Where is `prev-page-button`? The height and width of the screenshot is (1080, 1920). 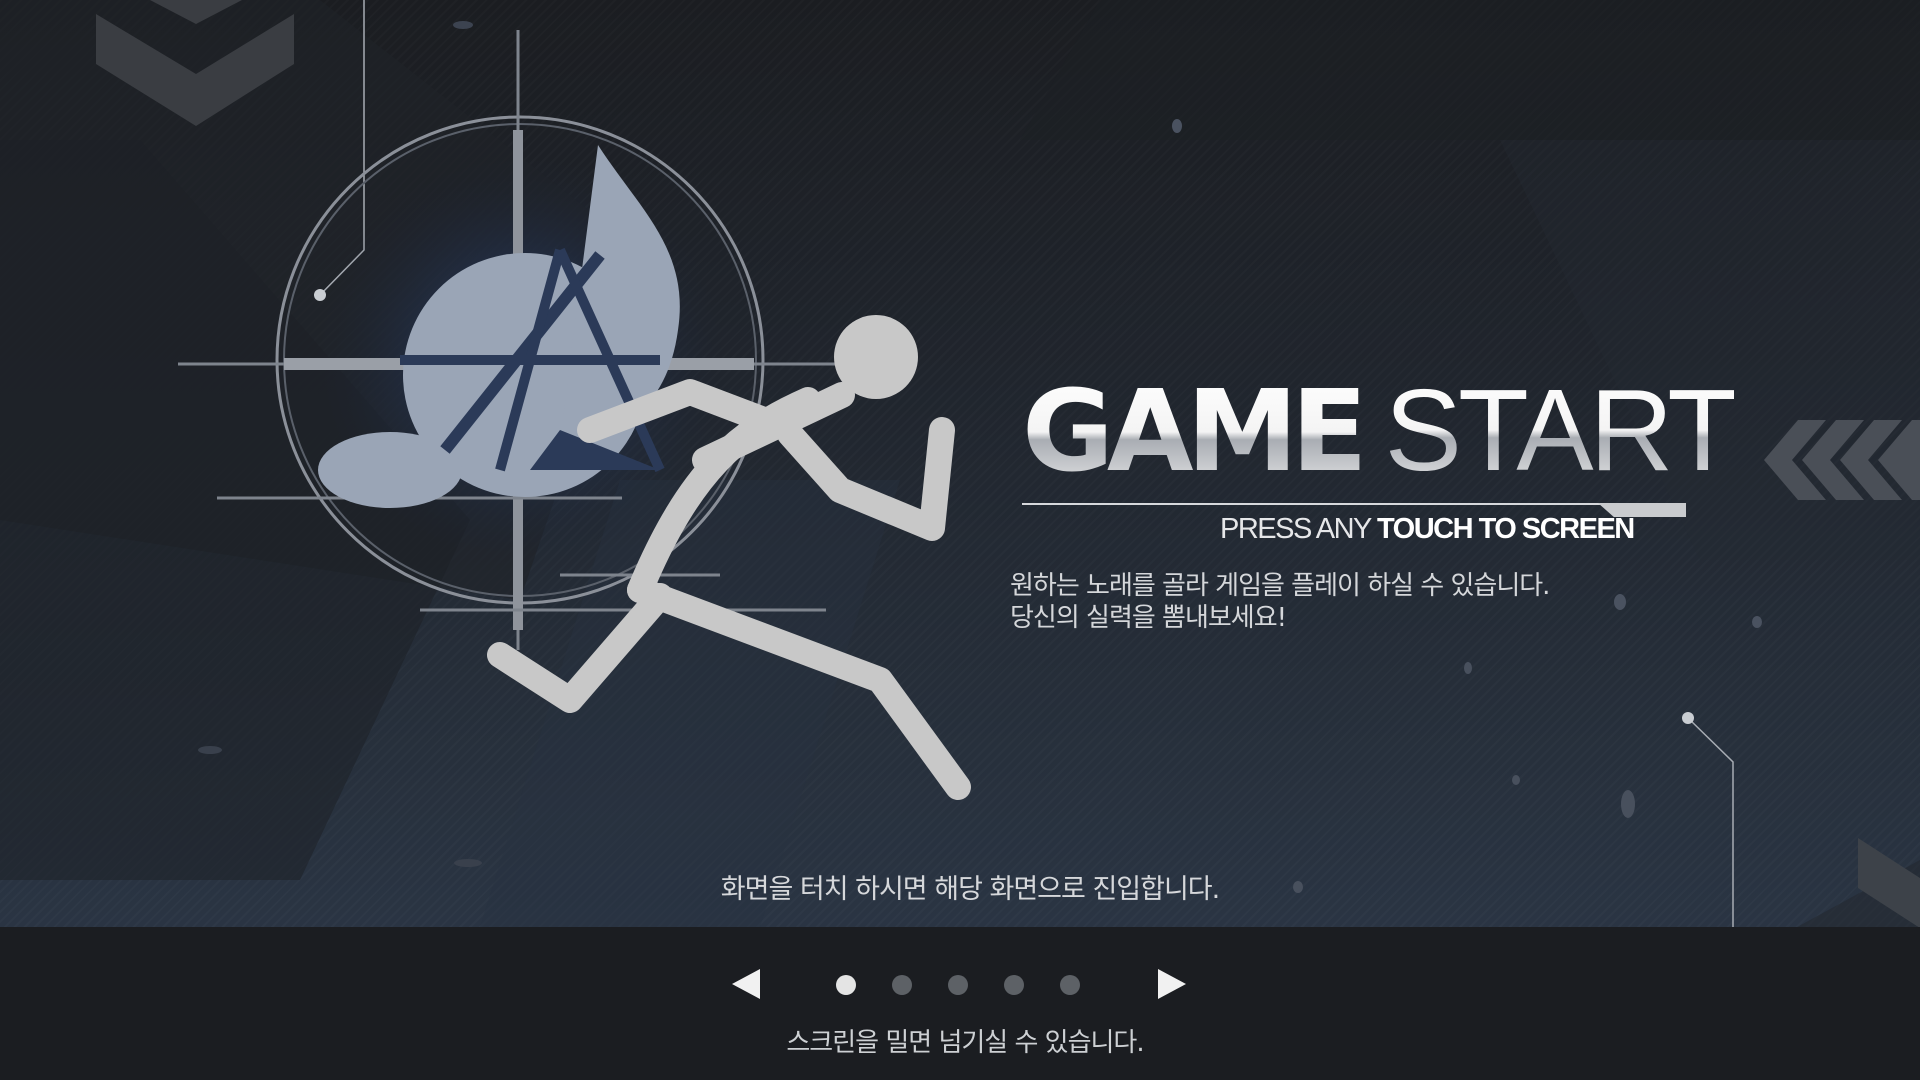
prev-page-button is located at coordinates (747, 985).